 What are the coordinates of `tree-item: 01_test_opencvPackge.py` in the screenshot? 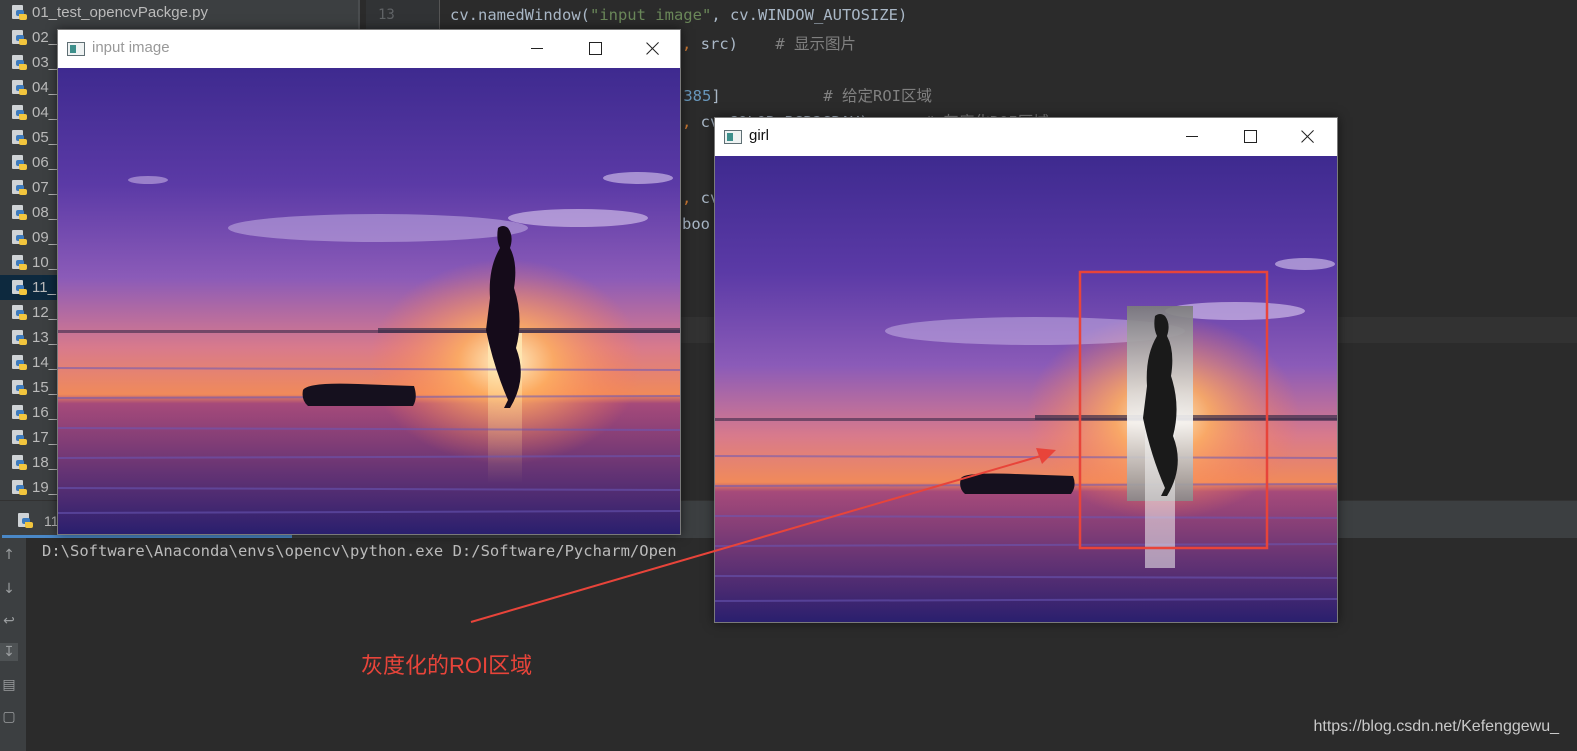 It's located at (180, 12).